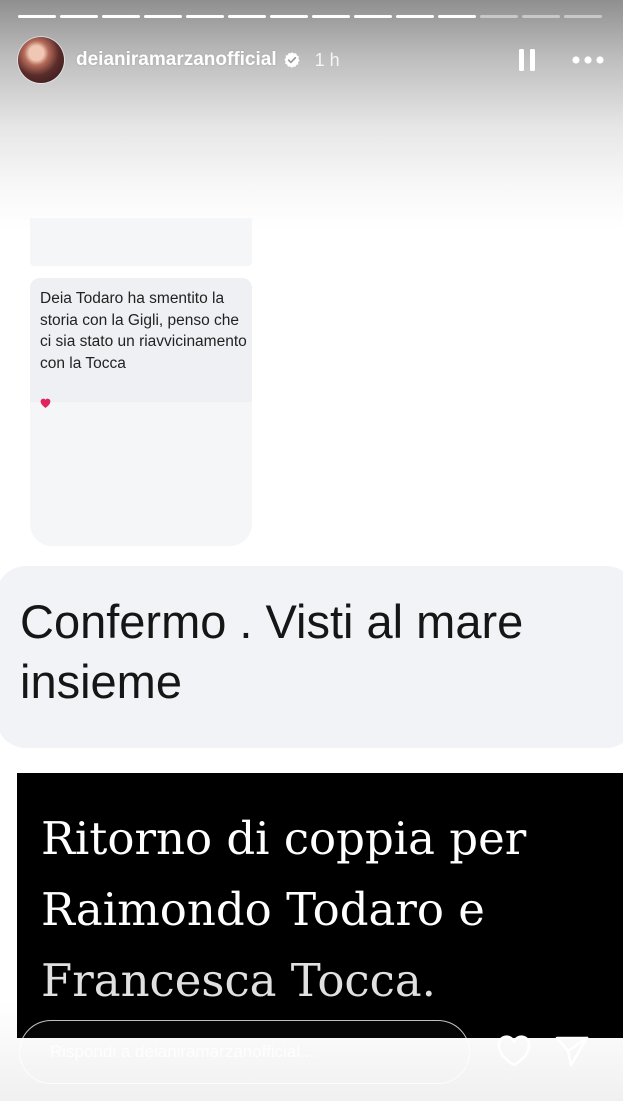 The height and width of the screenshot is (1101, 623). What do you see at coordinates (272, 651) in the screenshot?
I see `reply-bubble-text: Confermo . Visti al mare insieme` at bounding box center [272, 651].